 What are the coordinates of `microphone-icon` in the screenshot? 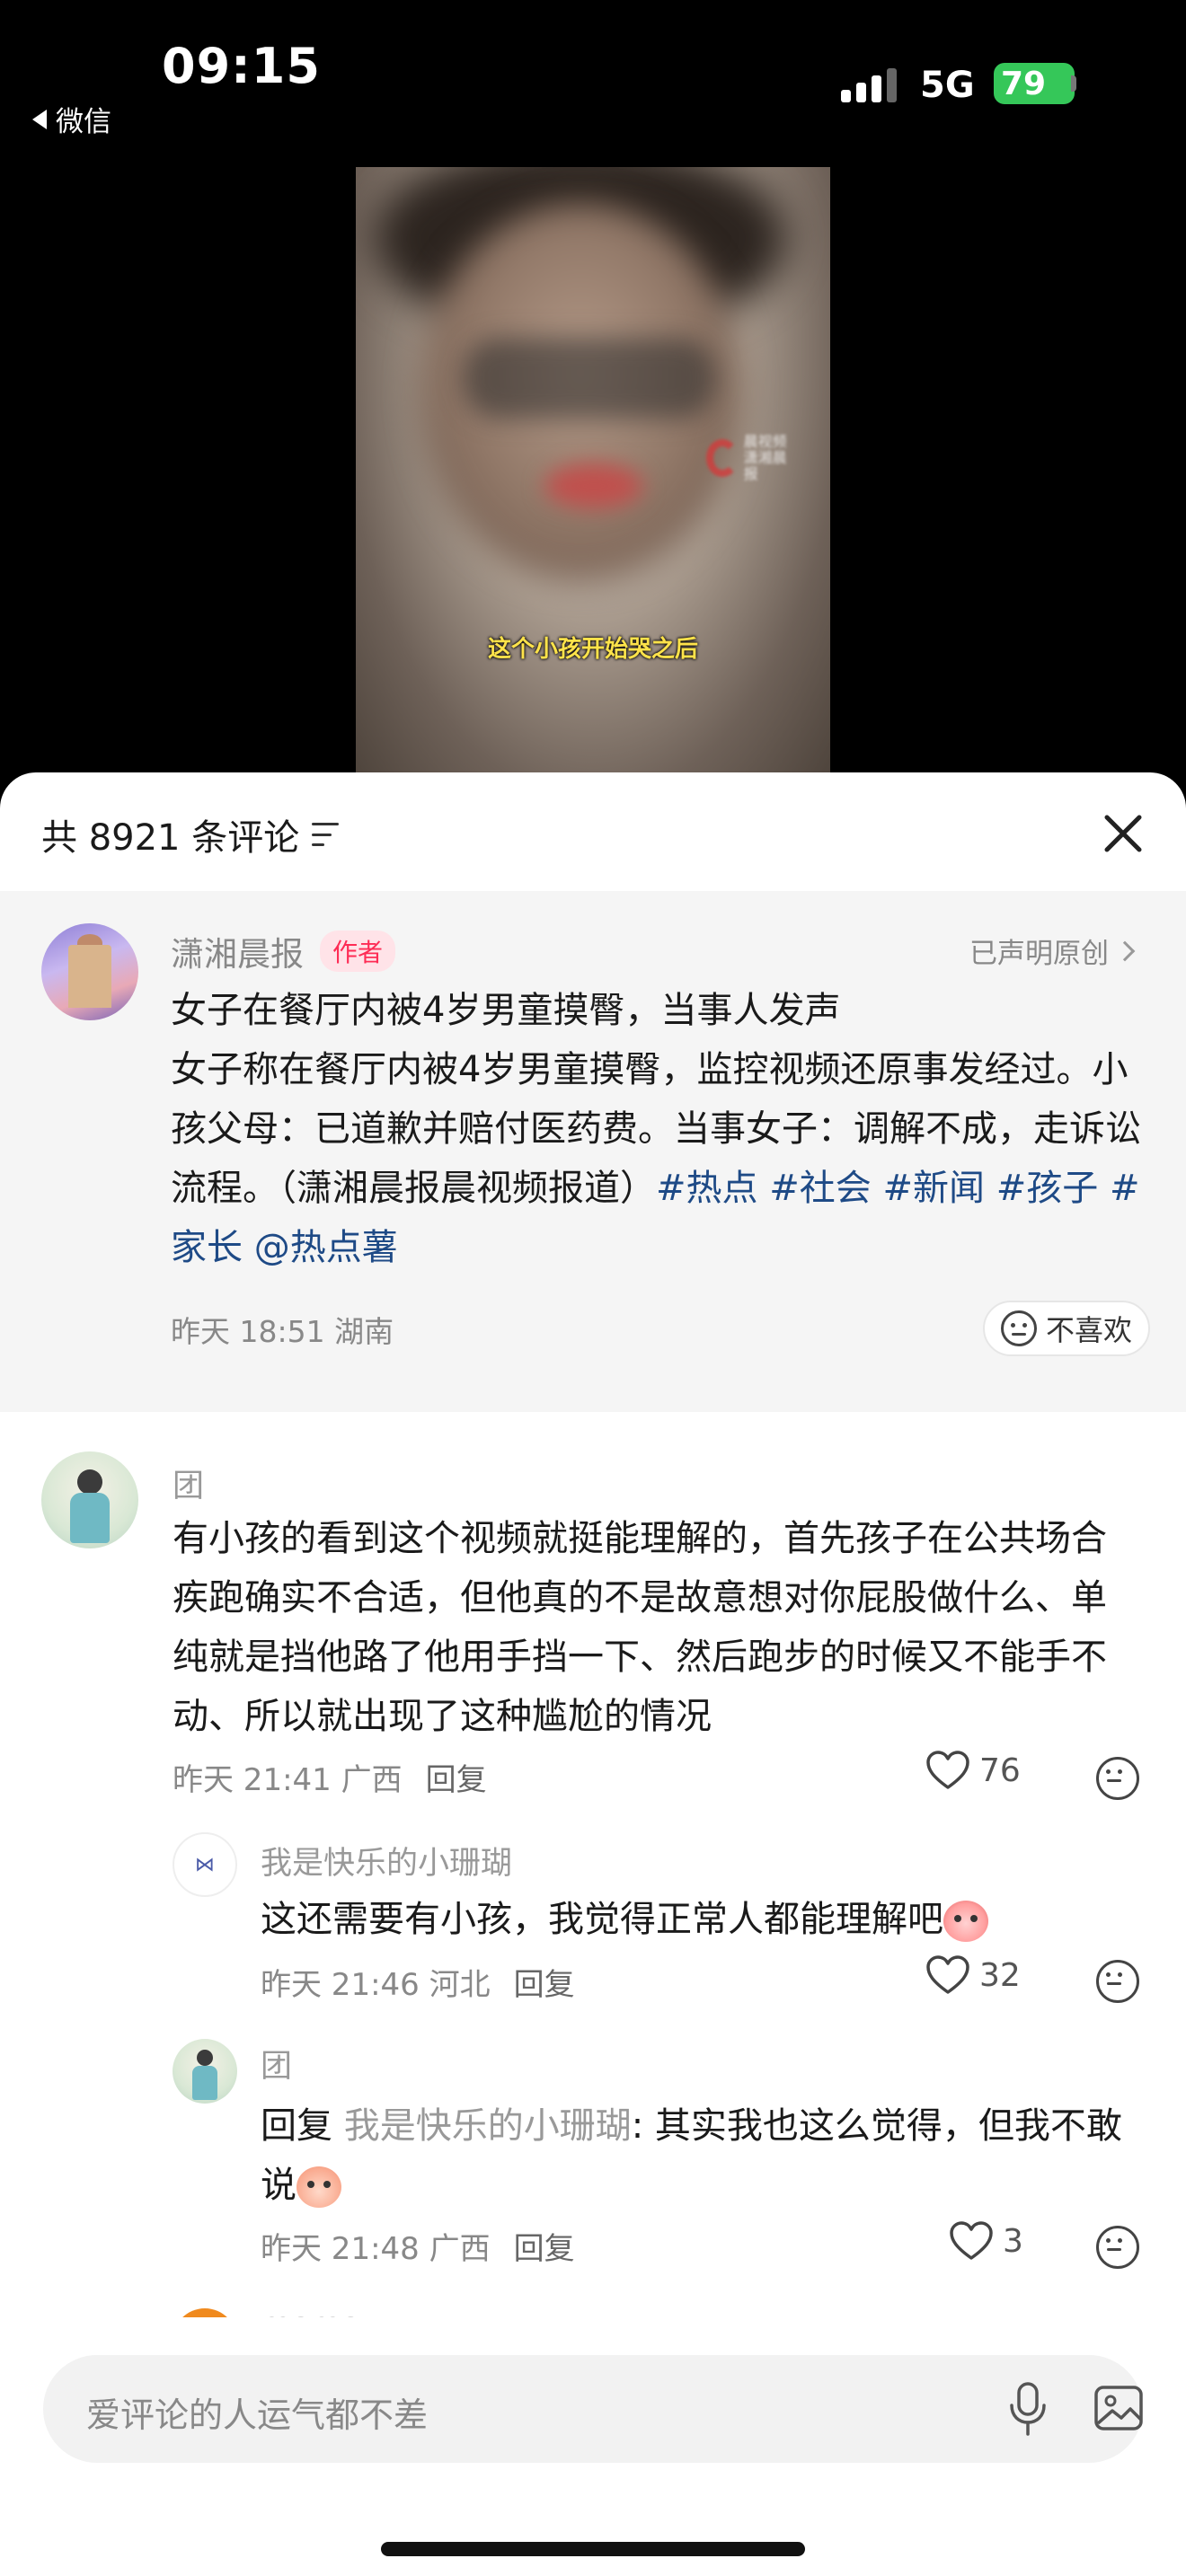 It's located at (1028, 2409).